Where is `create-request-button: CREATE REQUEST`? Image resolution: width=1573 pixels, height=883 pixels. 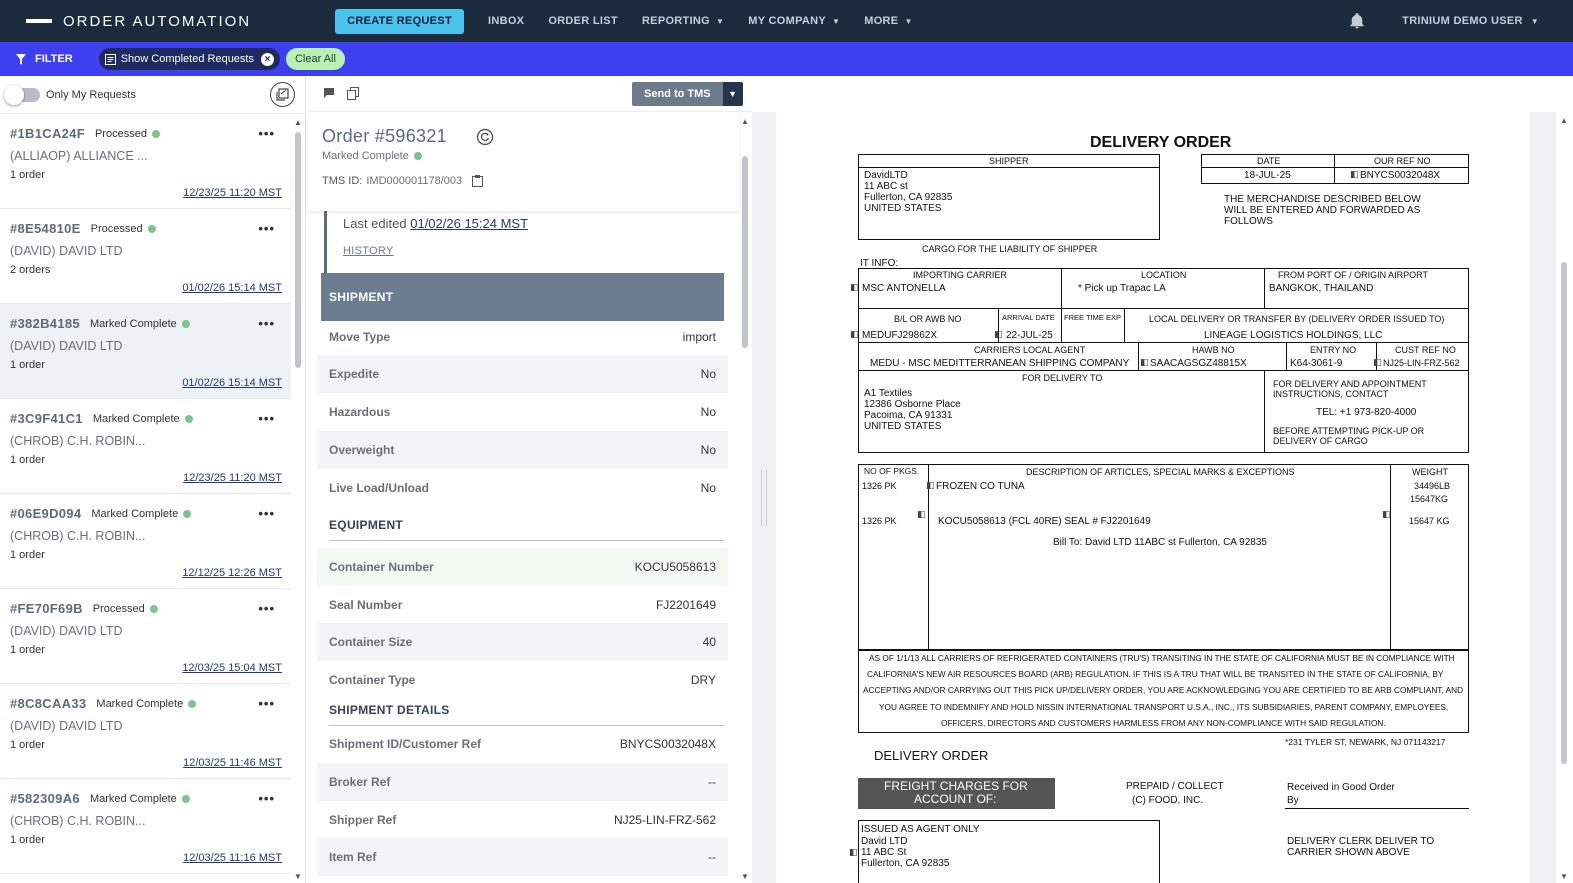
create-request-button: CREATE REQUEST is located at coordinates (399, 21).